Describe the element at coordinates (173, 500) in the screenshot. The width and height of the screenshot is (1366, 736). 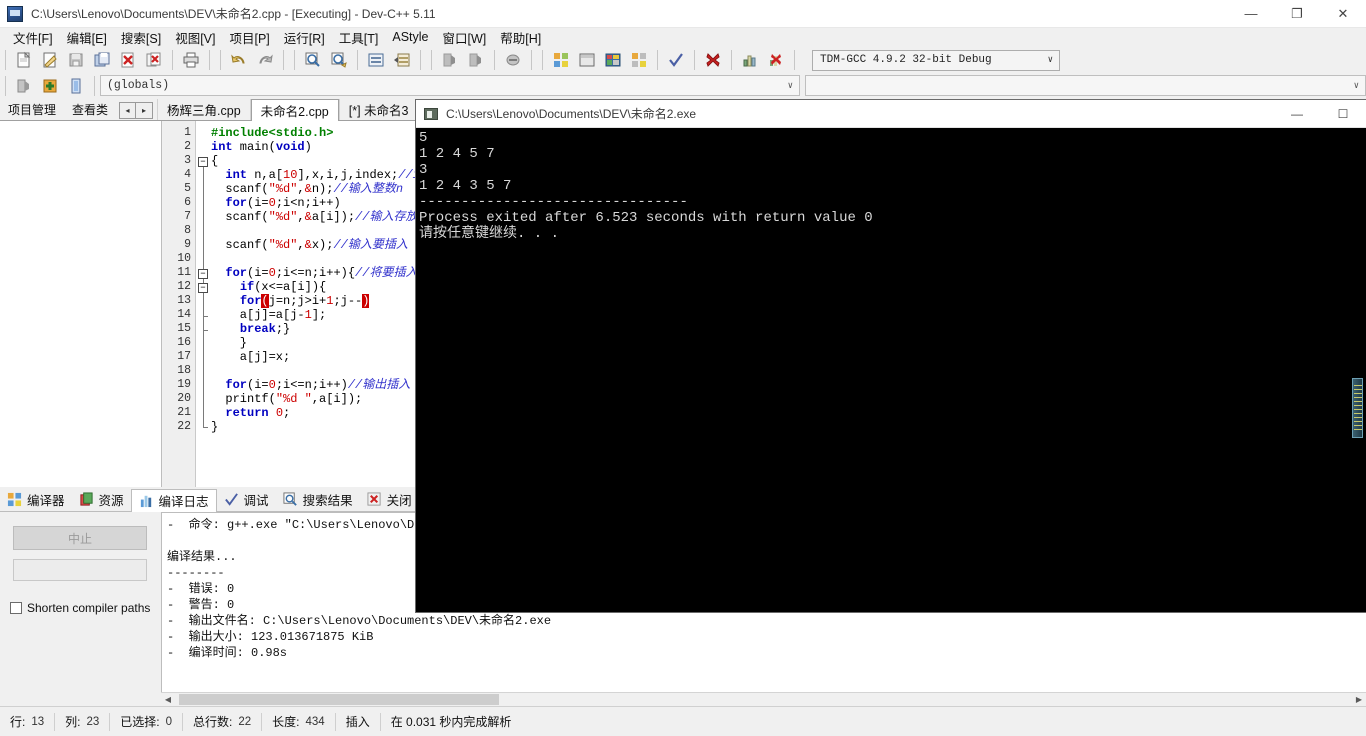
I see `bottom-tab-compile-log: 编译日志` at that location.